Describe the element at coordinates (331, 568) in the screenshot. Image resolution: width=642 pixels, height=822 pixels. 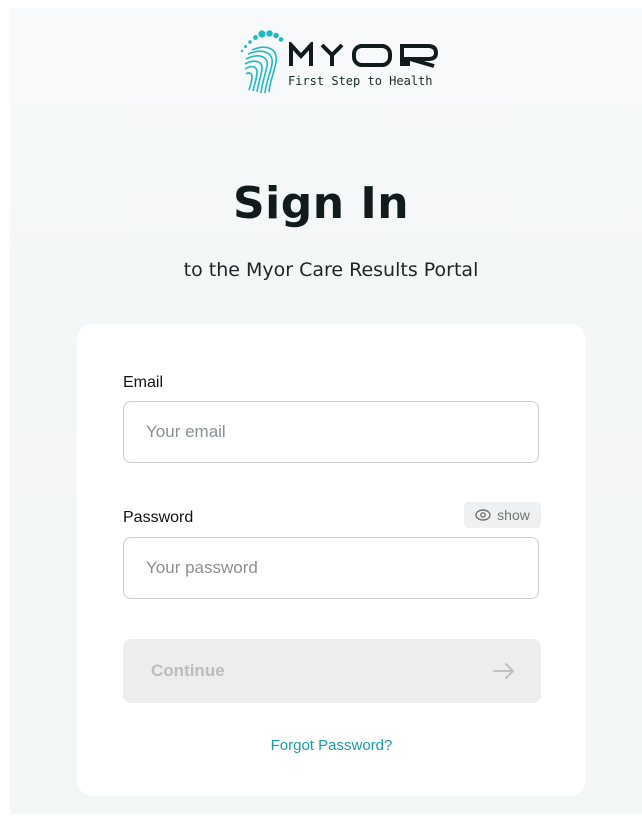
I see `password-field` at that location.